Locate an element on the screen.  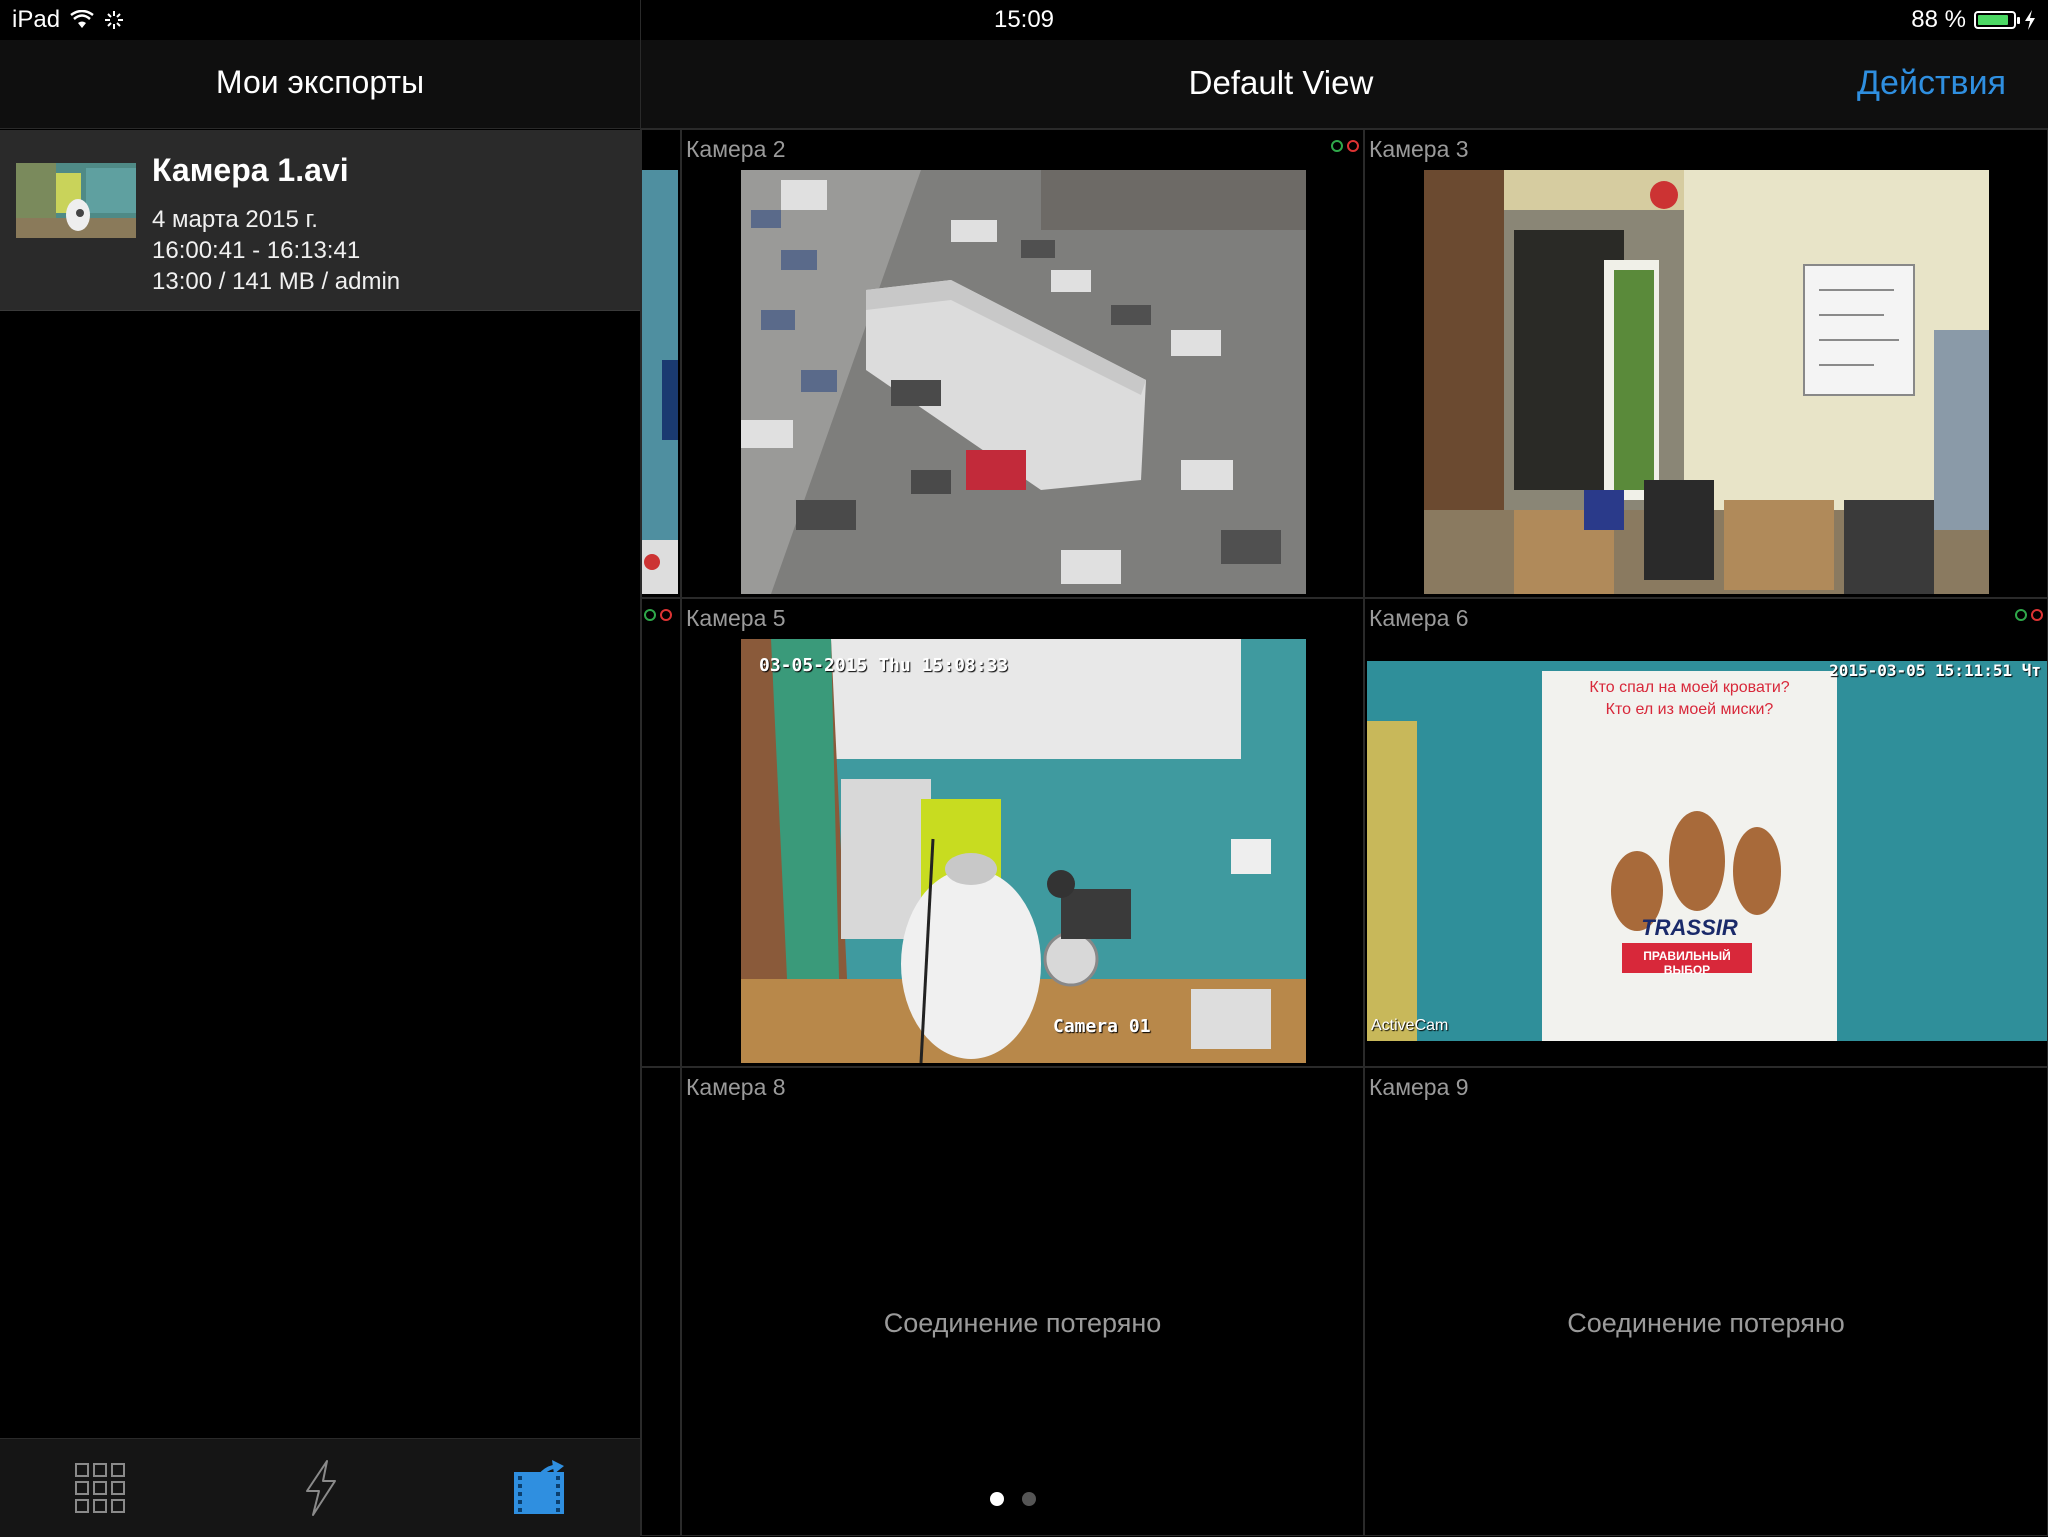
actions-button: Действия is located at coordinates (1931, 83).